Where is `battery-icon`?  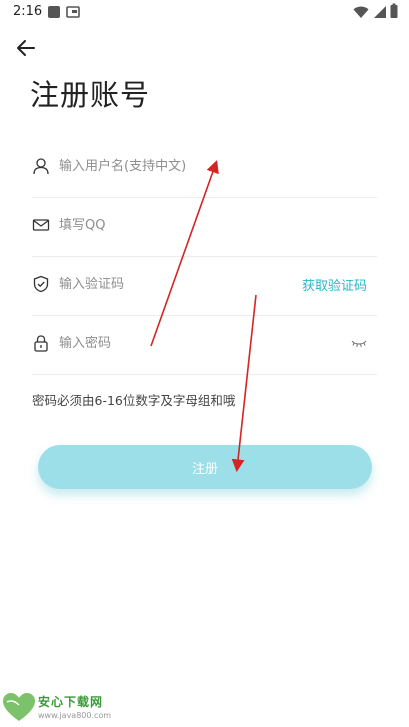 battery-icon is located at coordinates (394, 10).